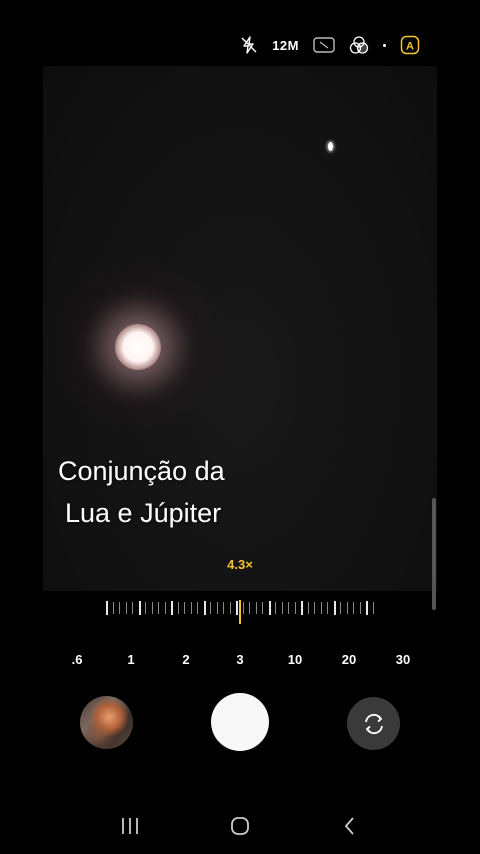 The height and width of the screenshot is (854, 480). Describe the element at coordinates (185, 659) in the screenshot. I see `zoom-label: 2` at that location.